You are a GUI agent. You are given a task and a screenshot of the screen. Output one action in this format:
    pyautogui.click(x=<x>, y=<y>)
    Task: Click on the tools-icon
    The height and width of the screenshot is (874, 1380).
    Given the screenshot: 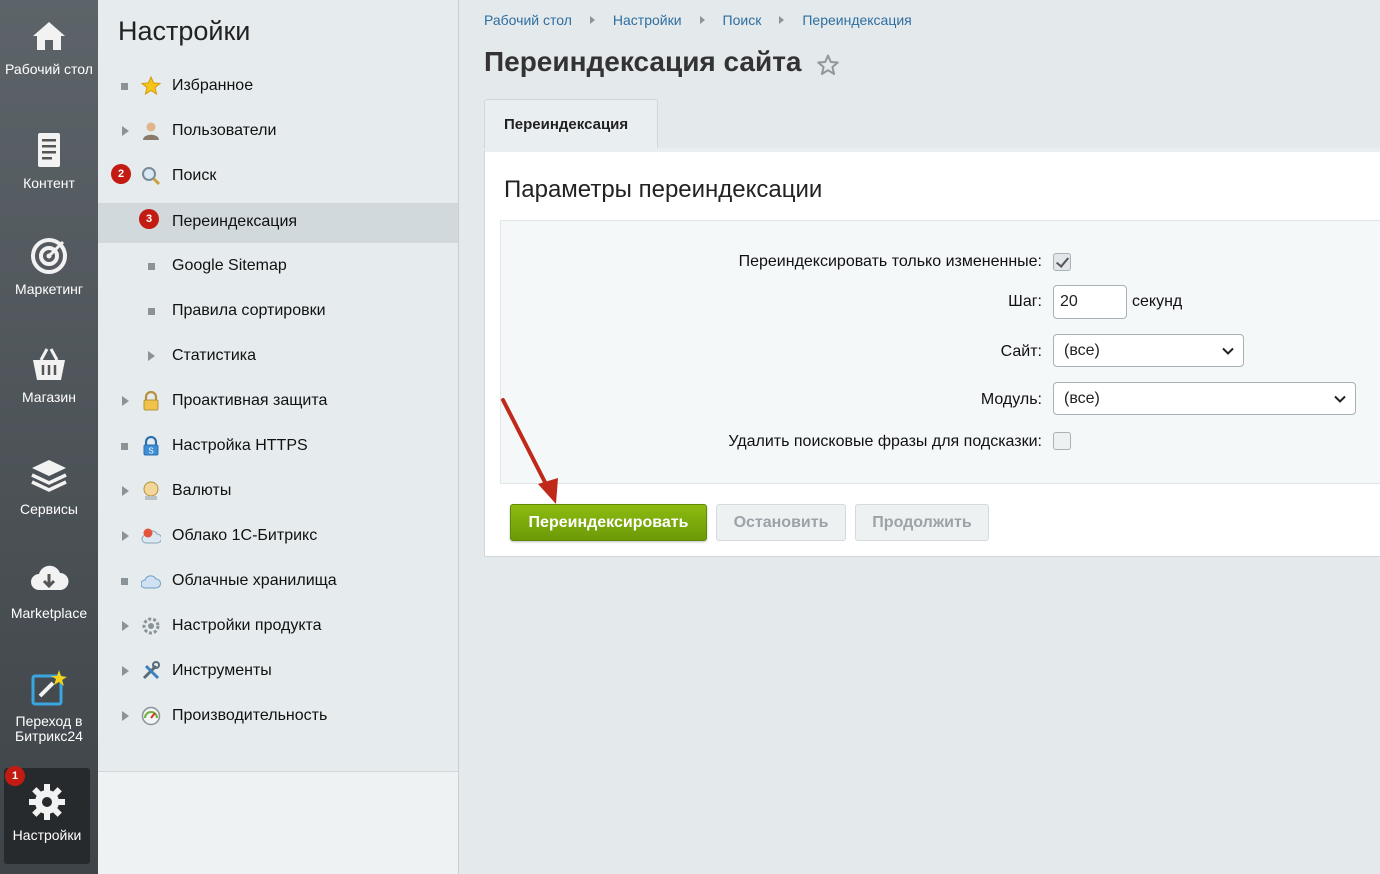 What is the action you would take?
    pyautogui.click(x=151, y=670)
    